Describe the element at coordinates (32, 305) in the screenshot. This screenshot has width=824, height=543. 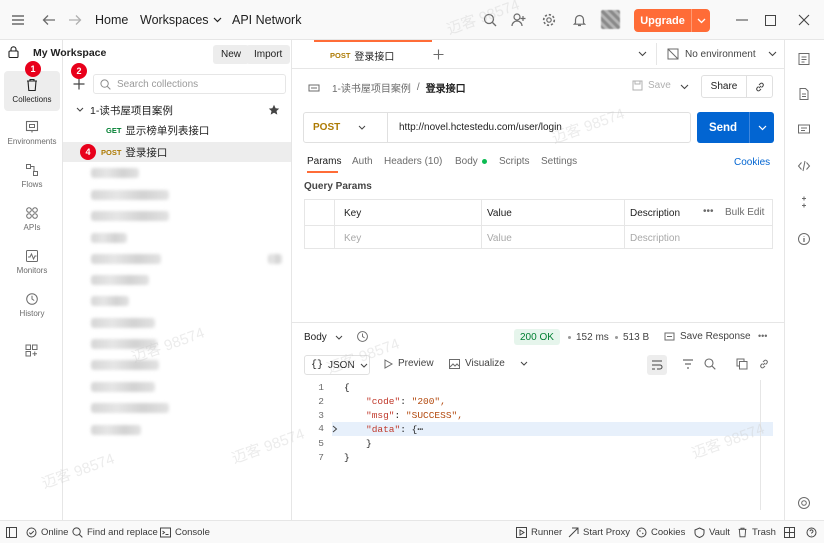
I see `rail-item-history: History` at that location.